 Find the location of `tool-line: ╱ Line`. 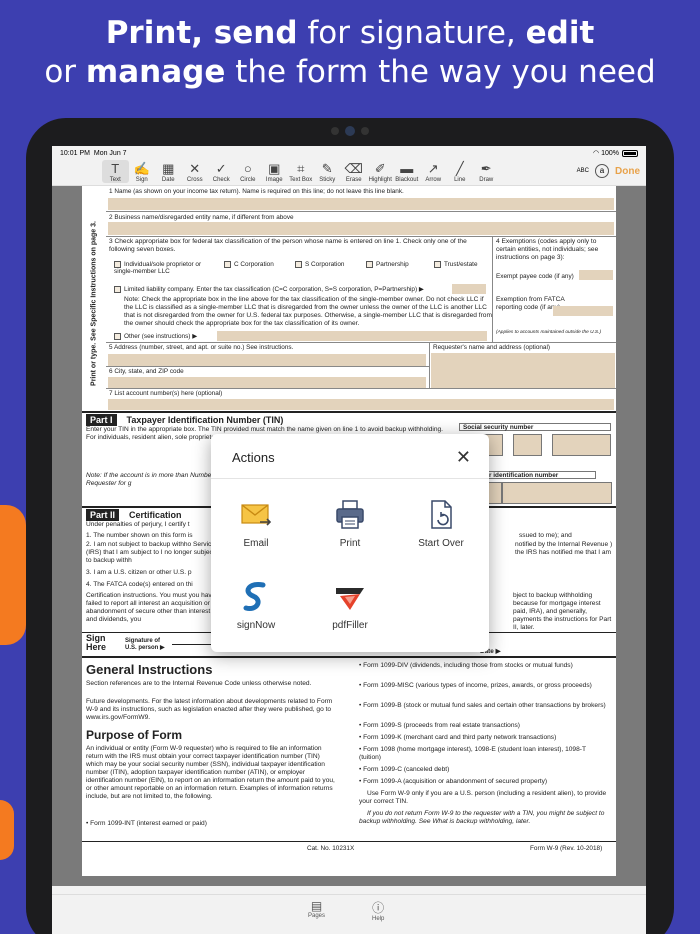

tool-line: ╱ Line is located at coordinates (460, 171).